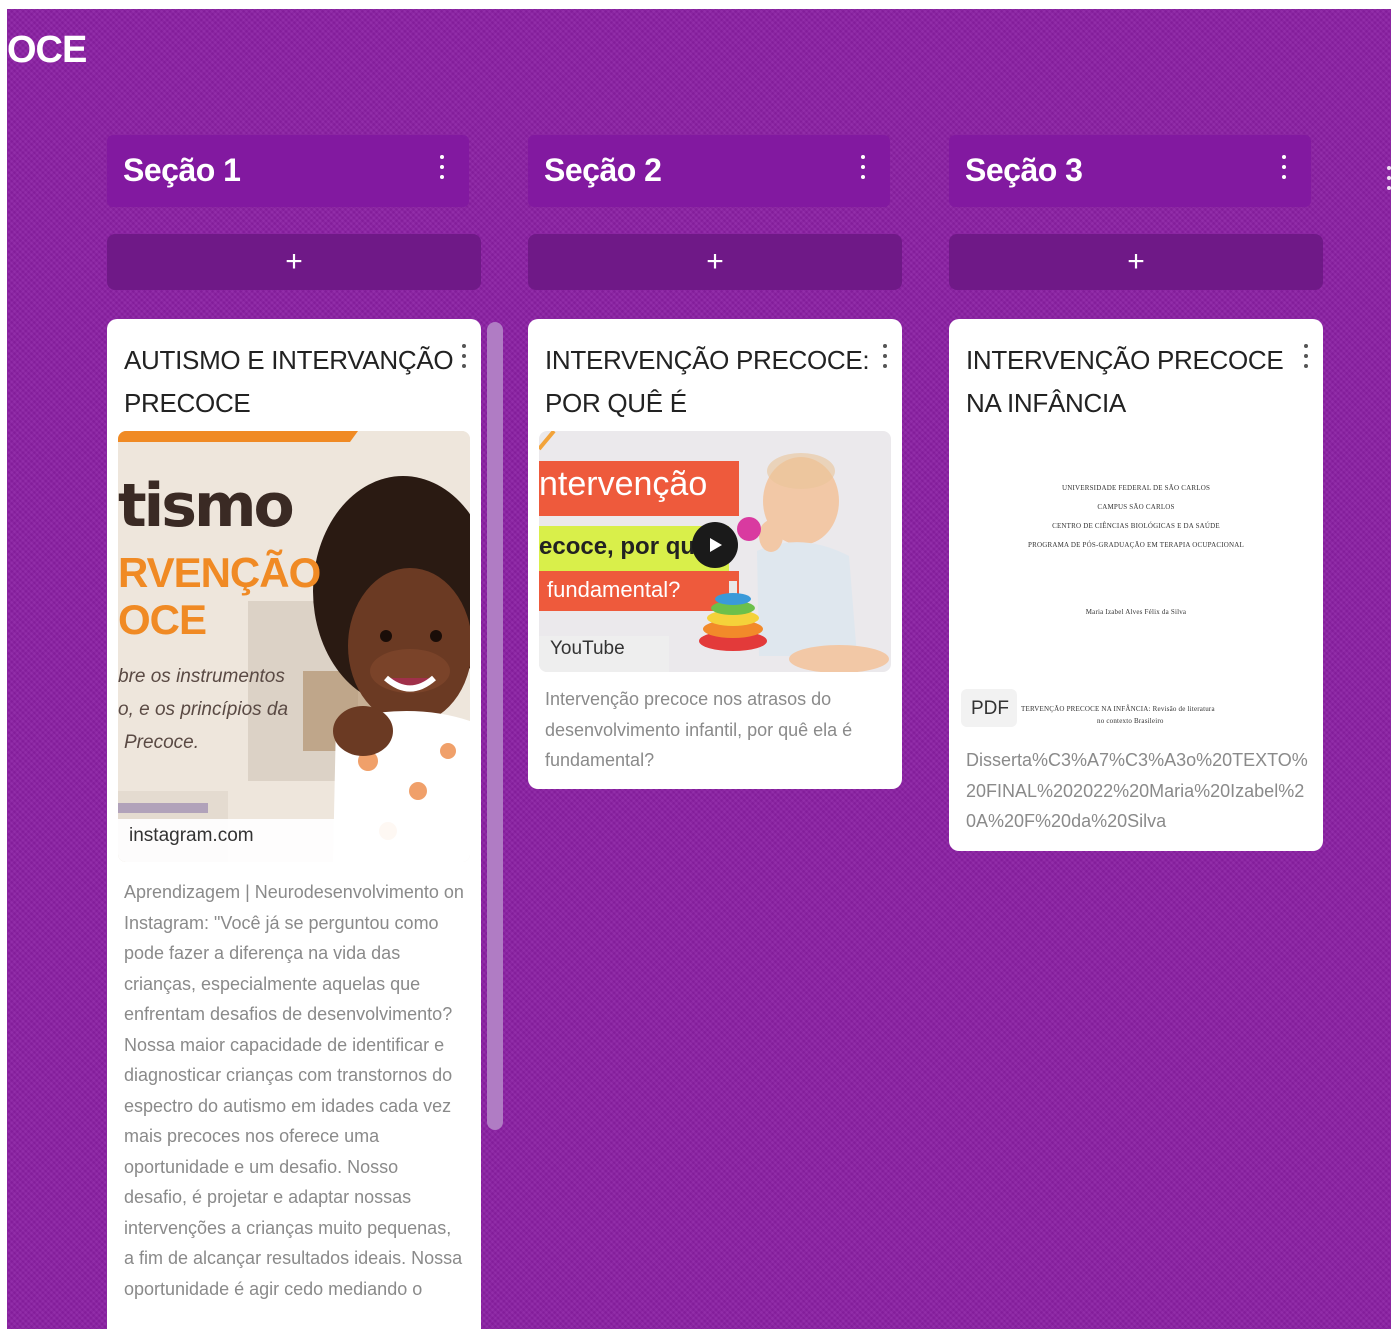 The height and width of the screenshot is (1329, 1398). I want to click on thumbnail-text: tismo, so click(206, 506).